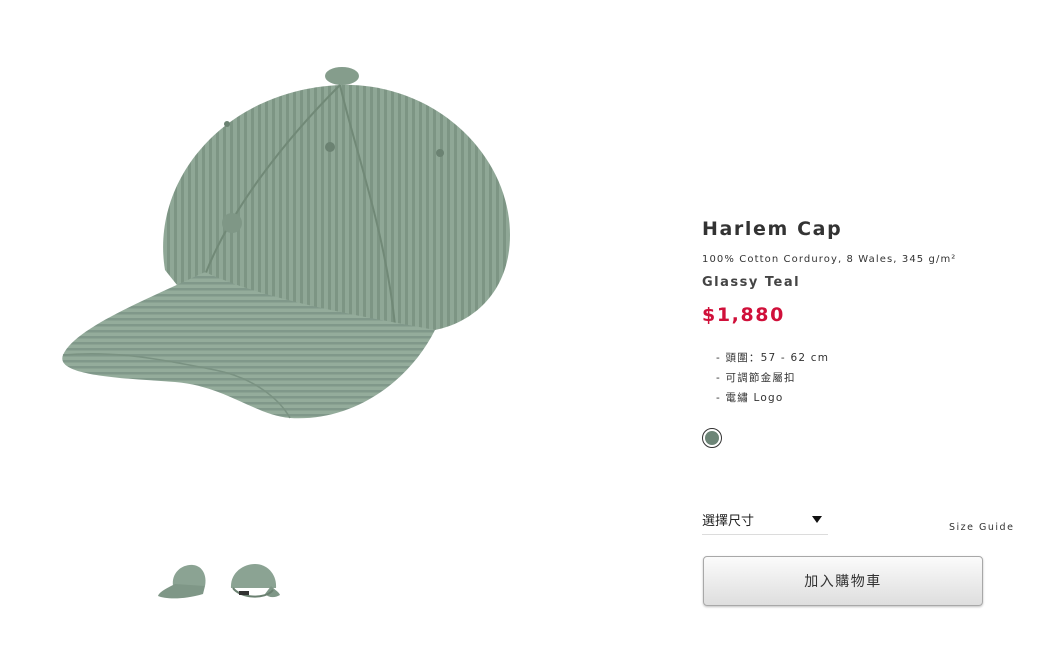 The height and width of the screenshot is (653, 1057). Describe the element at coordinates (728, 521) in the screenshot. I see `size-select-label: 選擇尺寸` at that location.